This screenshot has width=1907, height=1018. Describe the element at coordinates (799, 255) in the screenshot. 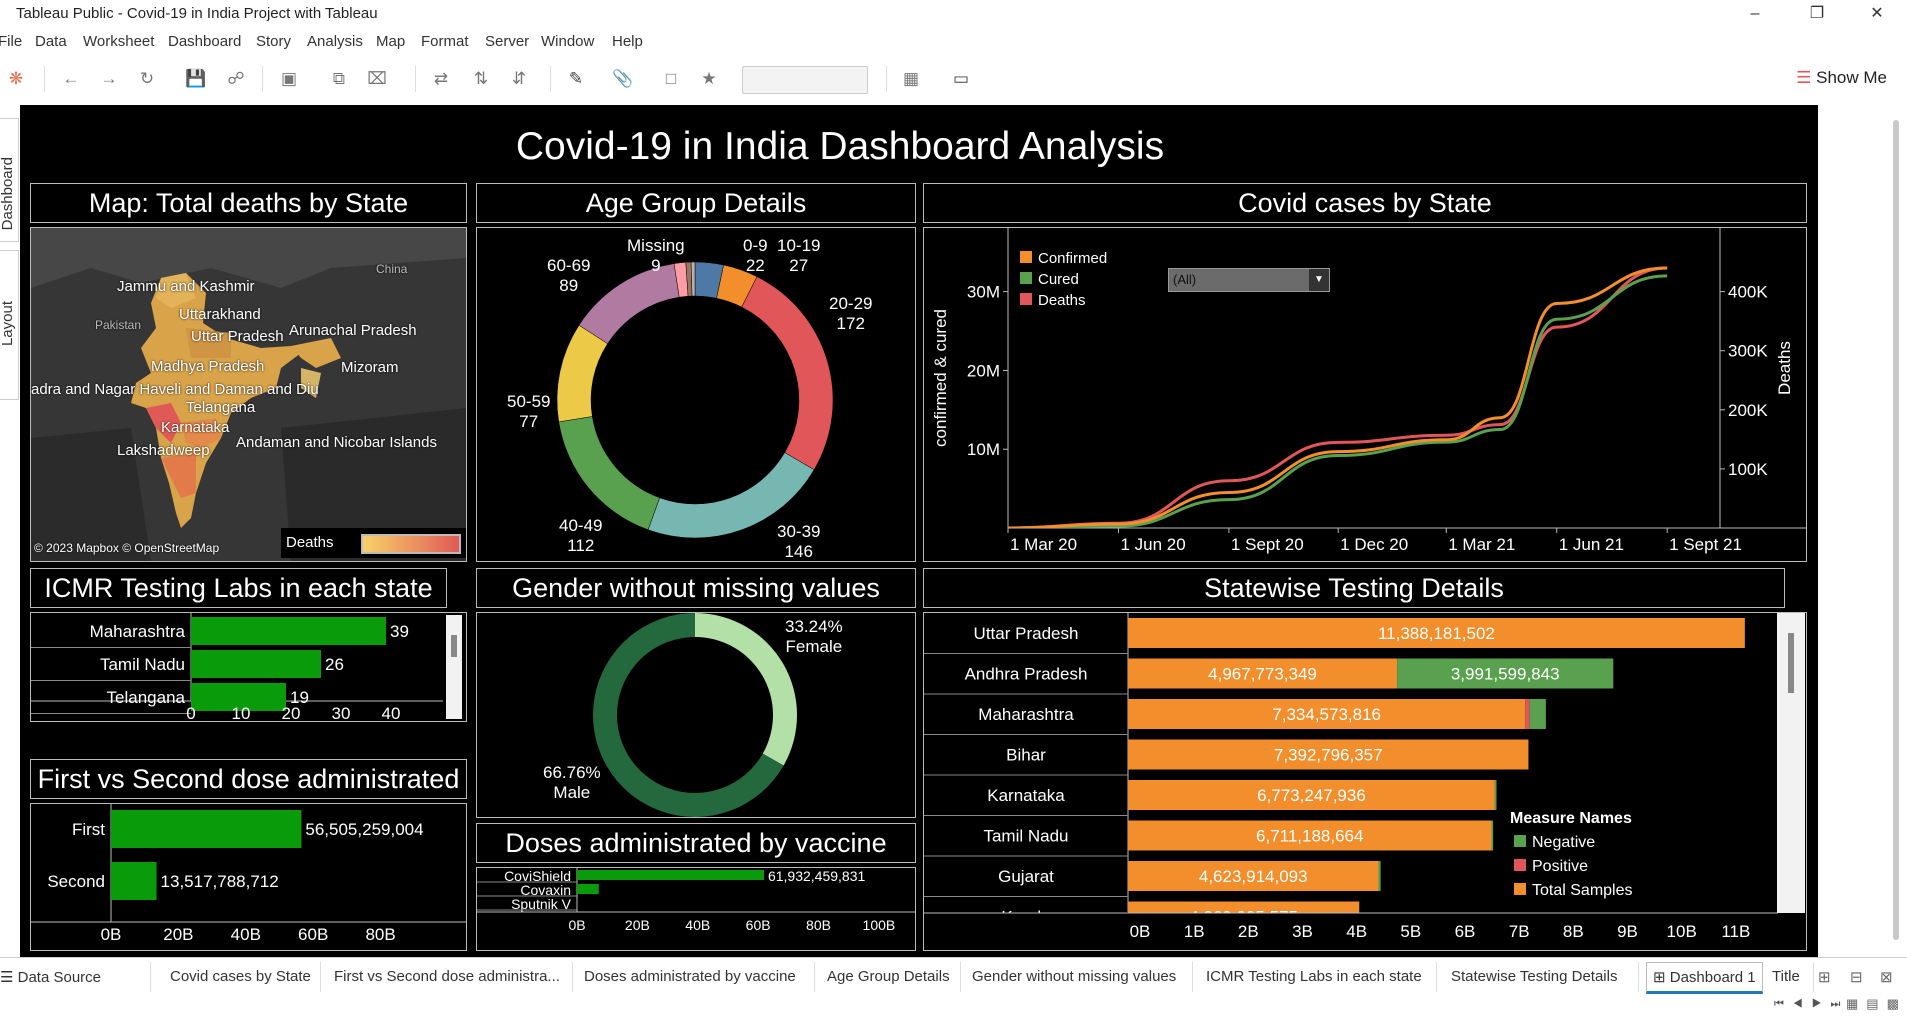

I see `age-label-1: 10-19 27` at that location.